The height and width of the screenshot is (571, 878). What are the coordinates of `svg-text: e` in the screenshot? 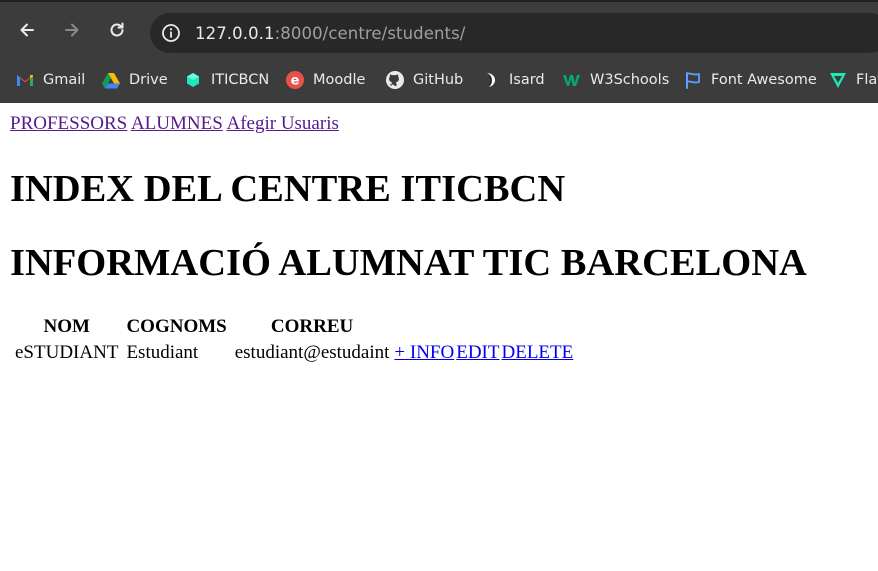 It's located at (295, 81).